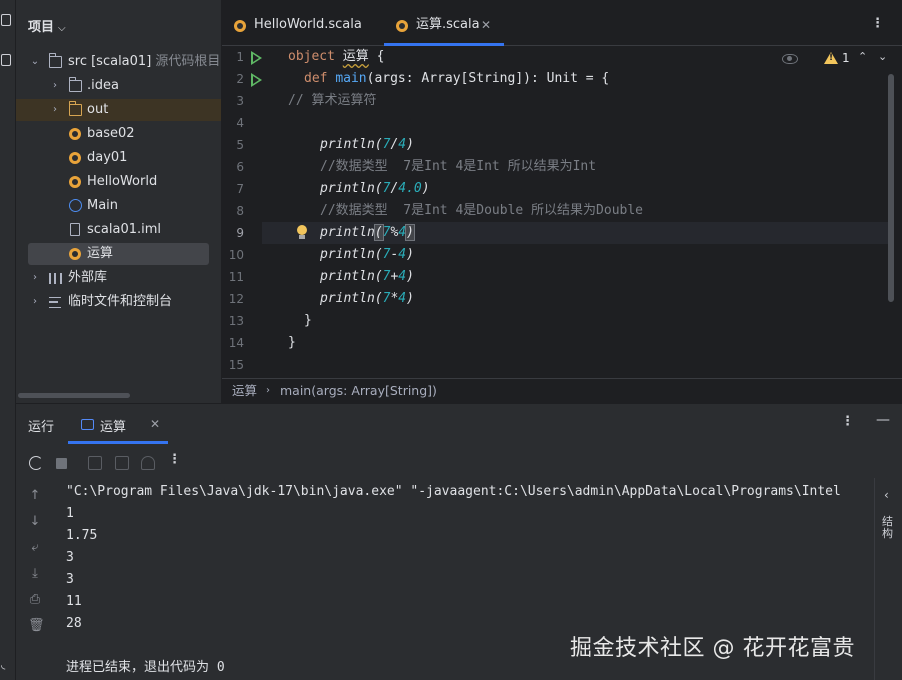 The width and height of the screenshot is (902, 680). I want to click on arrow-up-icon: ↑, so click(35, 495).